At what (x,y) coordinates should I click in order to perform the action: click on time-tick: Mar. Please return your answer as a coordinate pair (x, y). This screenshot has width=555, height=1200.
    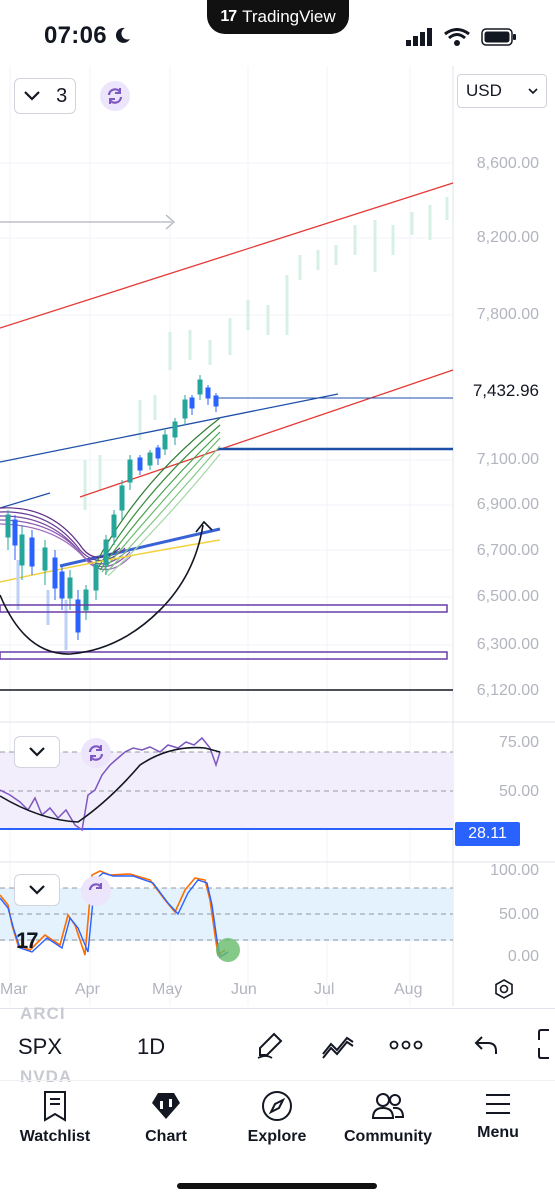
    Looking at the image, I should click on (14, 989).